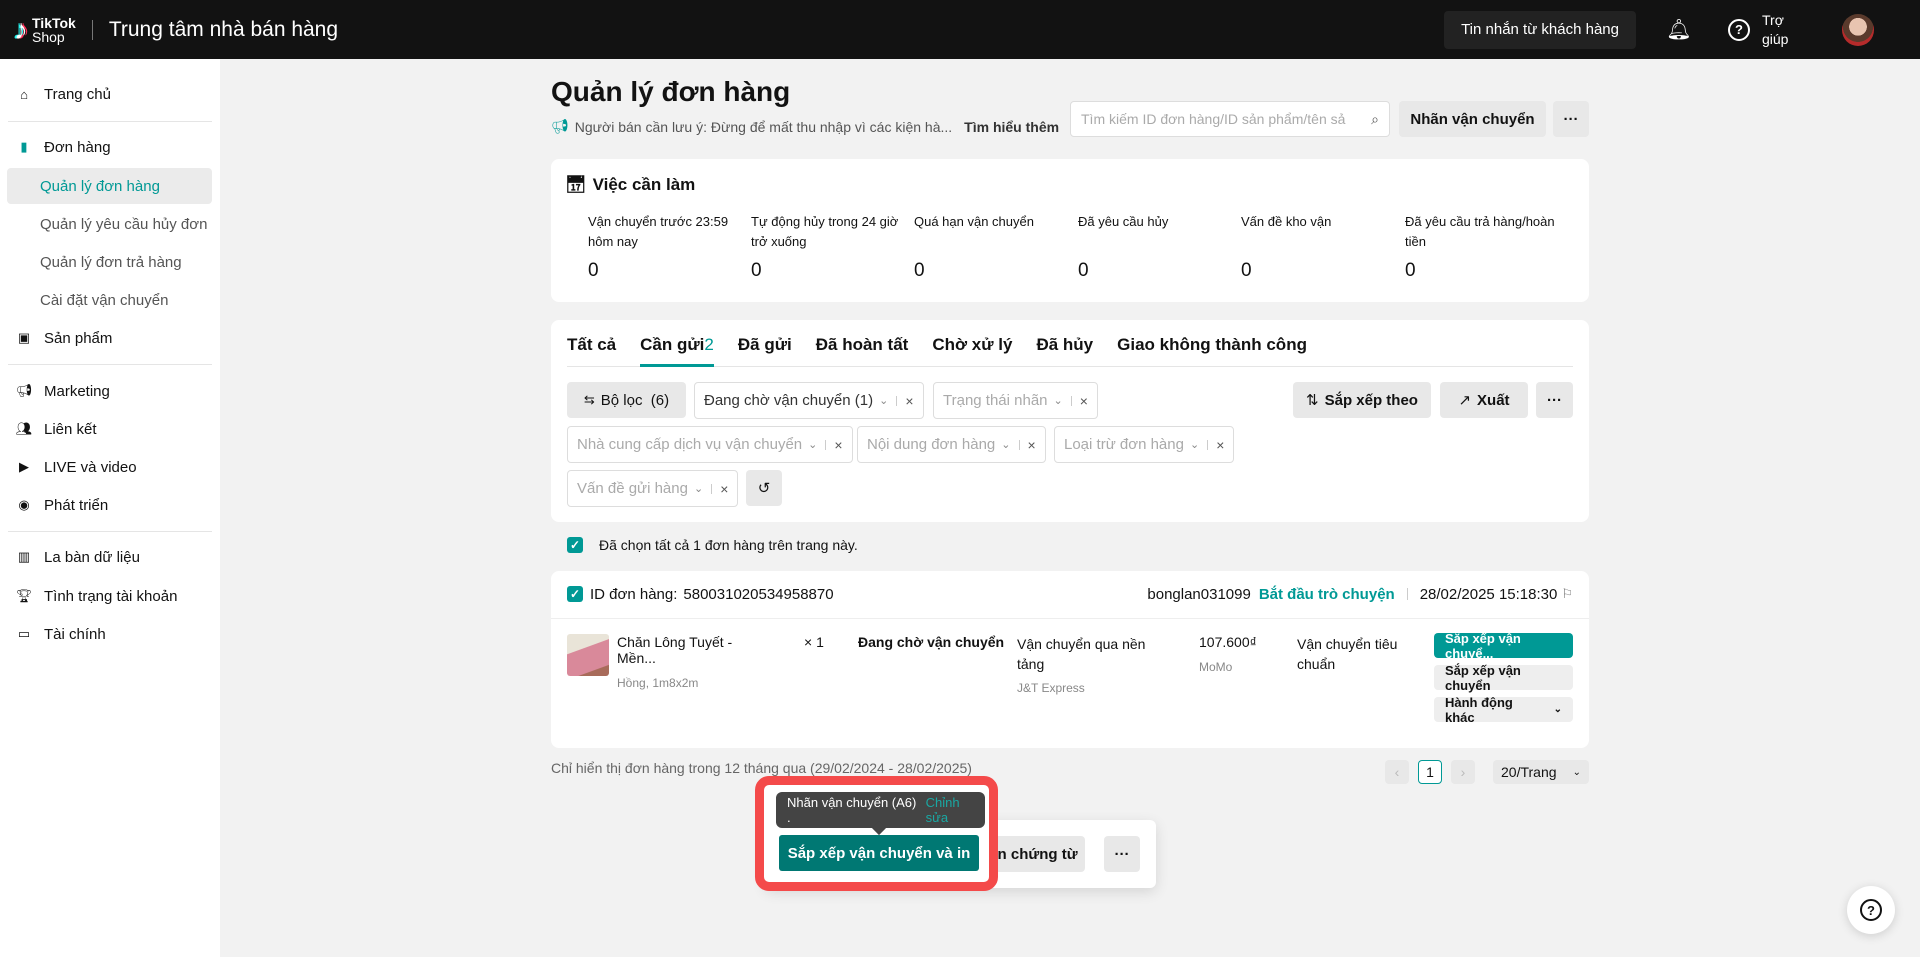 The width and height of the screenshot is (1920, 957). I want to click on more-options-button: ···, so click(1571, 119).